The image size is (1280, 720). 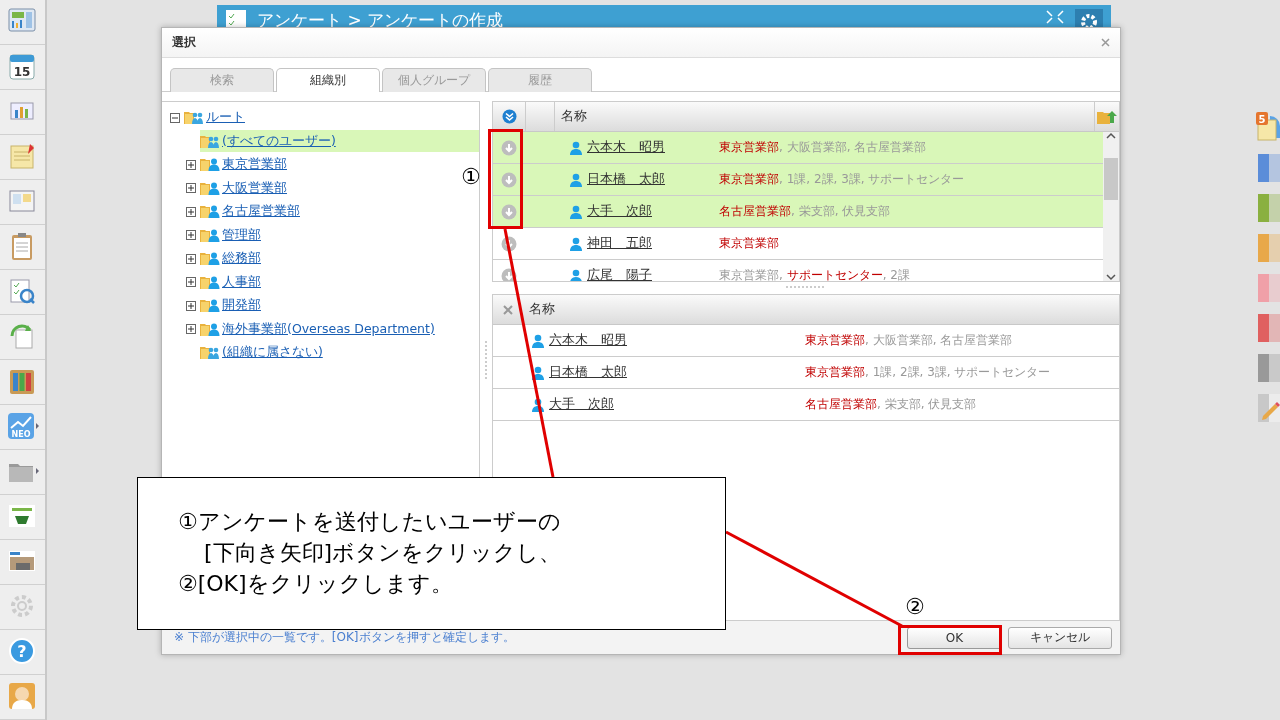 I want to click on chosen-user-row: 日本橋 太郎 東京営業部, 1課, 2課, 3課, サポートセンター, so click(x=806, y=373).